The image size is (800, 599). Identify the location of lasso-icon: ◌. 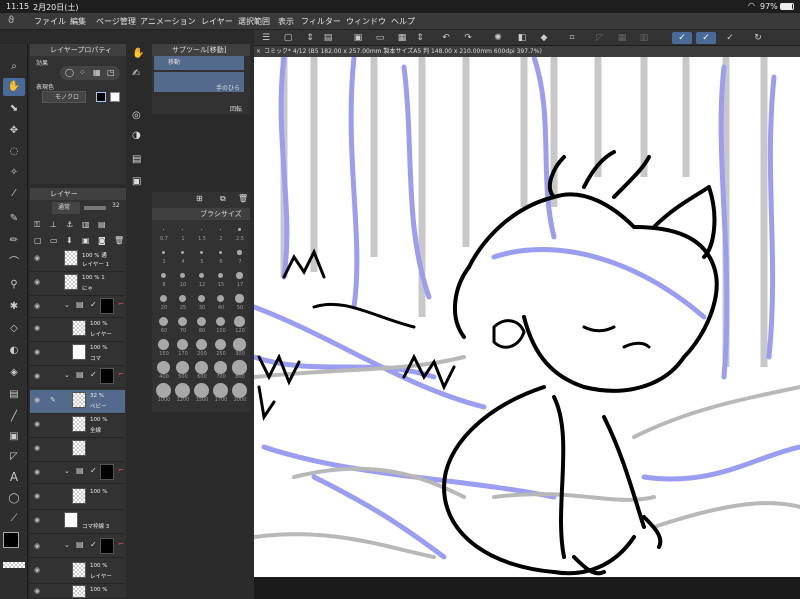
(14, 152).